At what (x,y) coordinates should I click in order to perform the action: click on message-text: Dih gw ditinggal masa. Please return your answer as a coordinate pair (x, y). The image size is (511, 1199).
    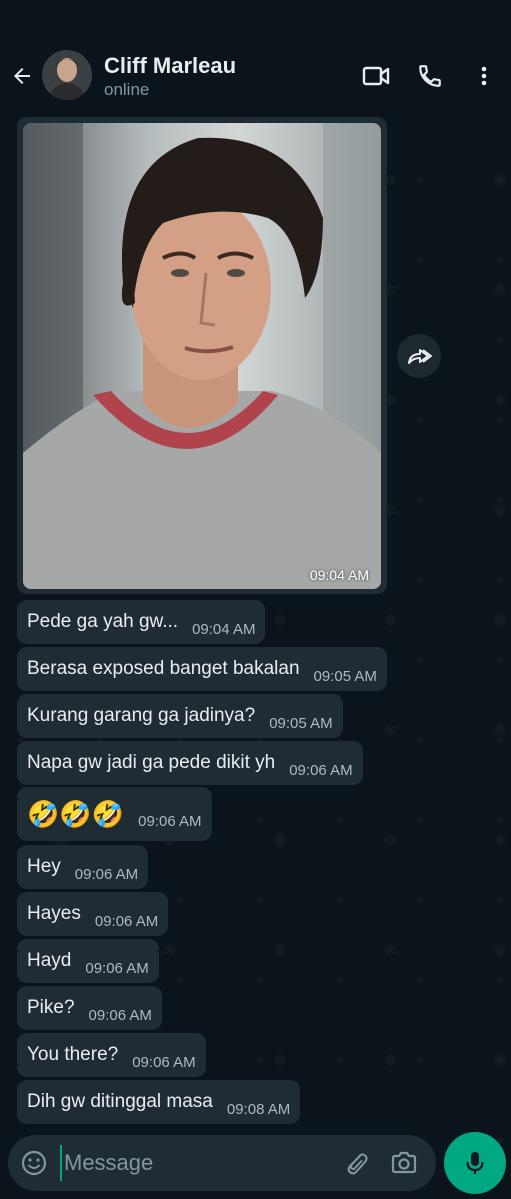
    Looking at the image, I should click on (120, 1101).